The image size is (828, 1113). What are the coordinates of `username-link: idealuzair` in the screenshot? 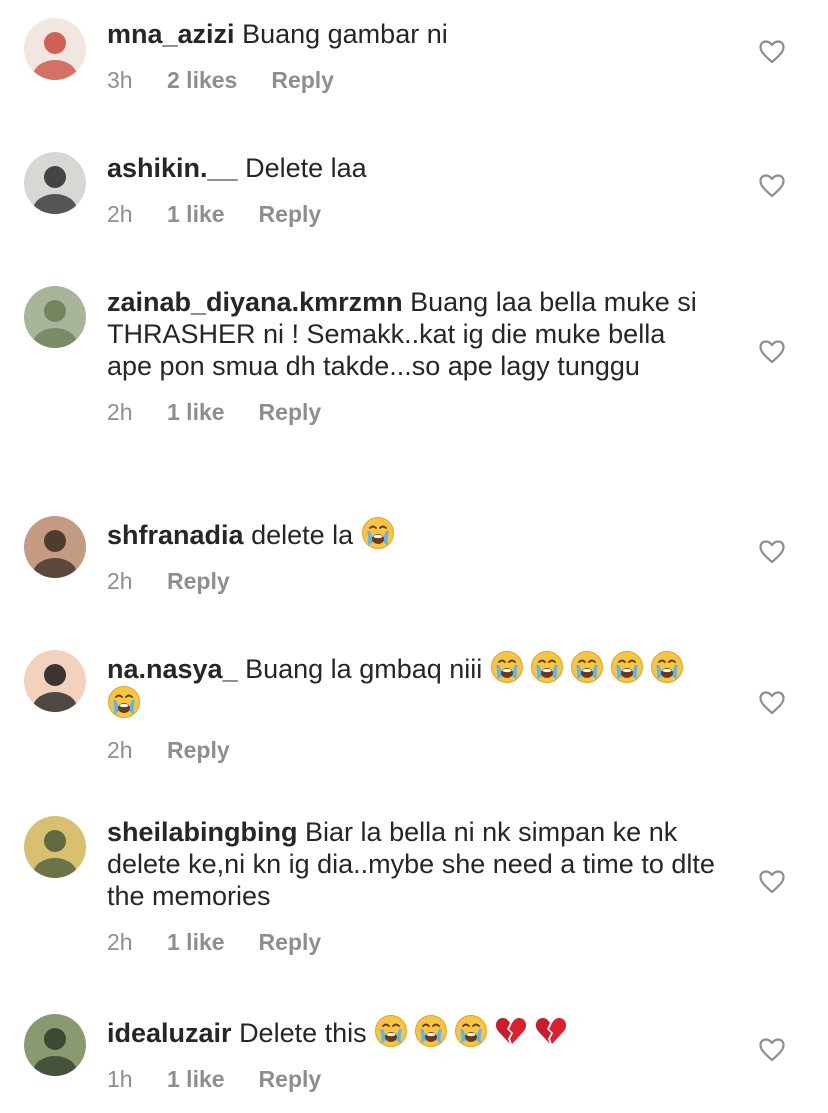 It's located at (169, 1033).